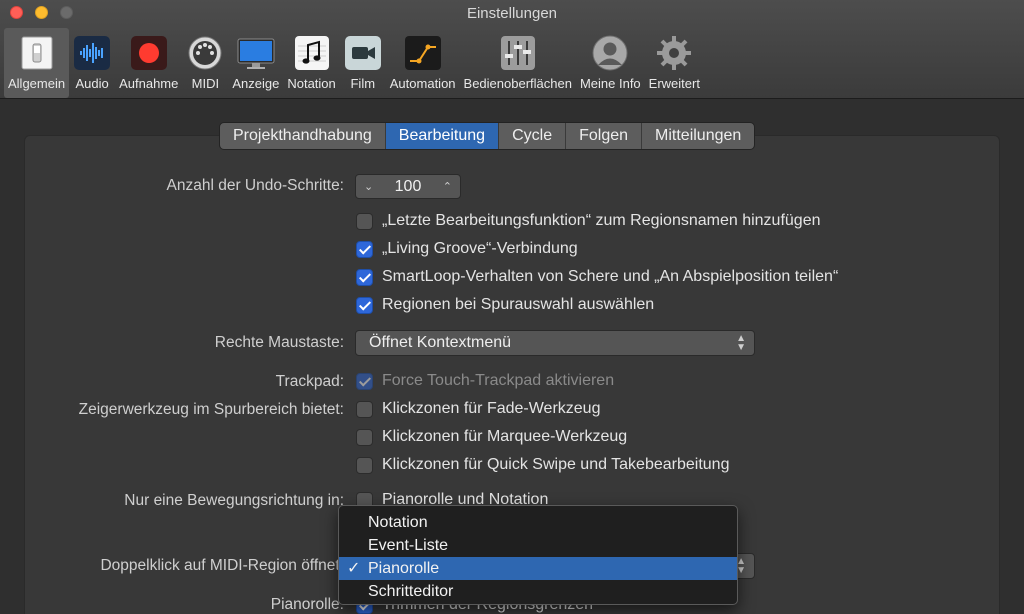 The image size is (1024, 614). I want to click on display-icon, so click(256, 53).